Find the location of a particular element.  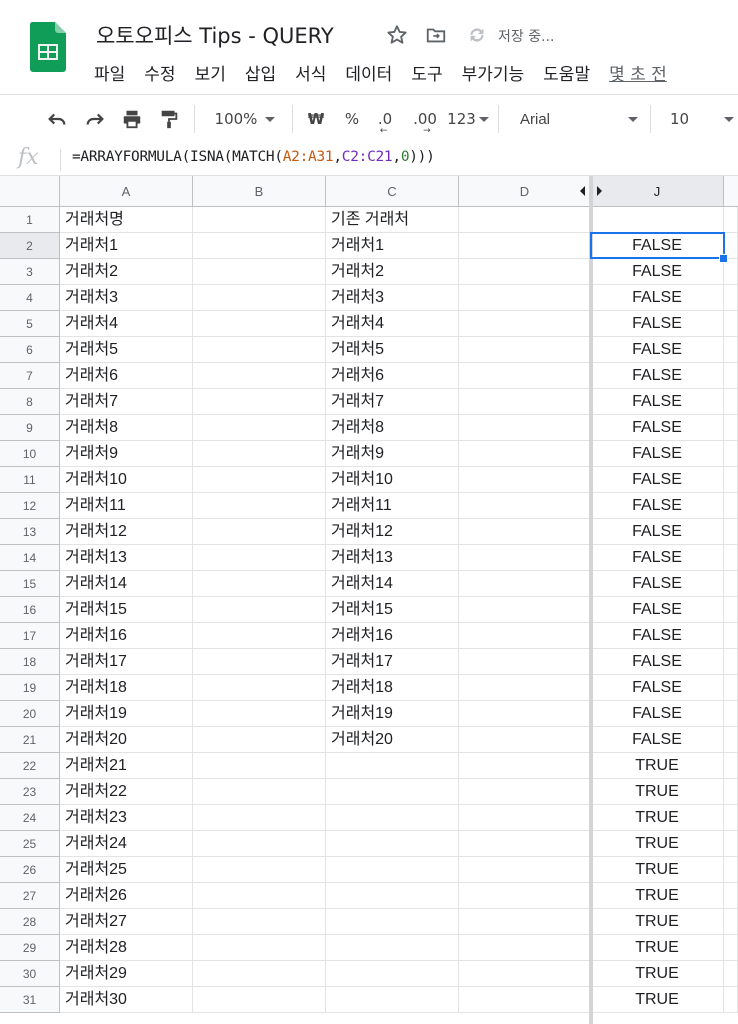

column-header-d: D is located at coordinates (525, 191).